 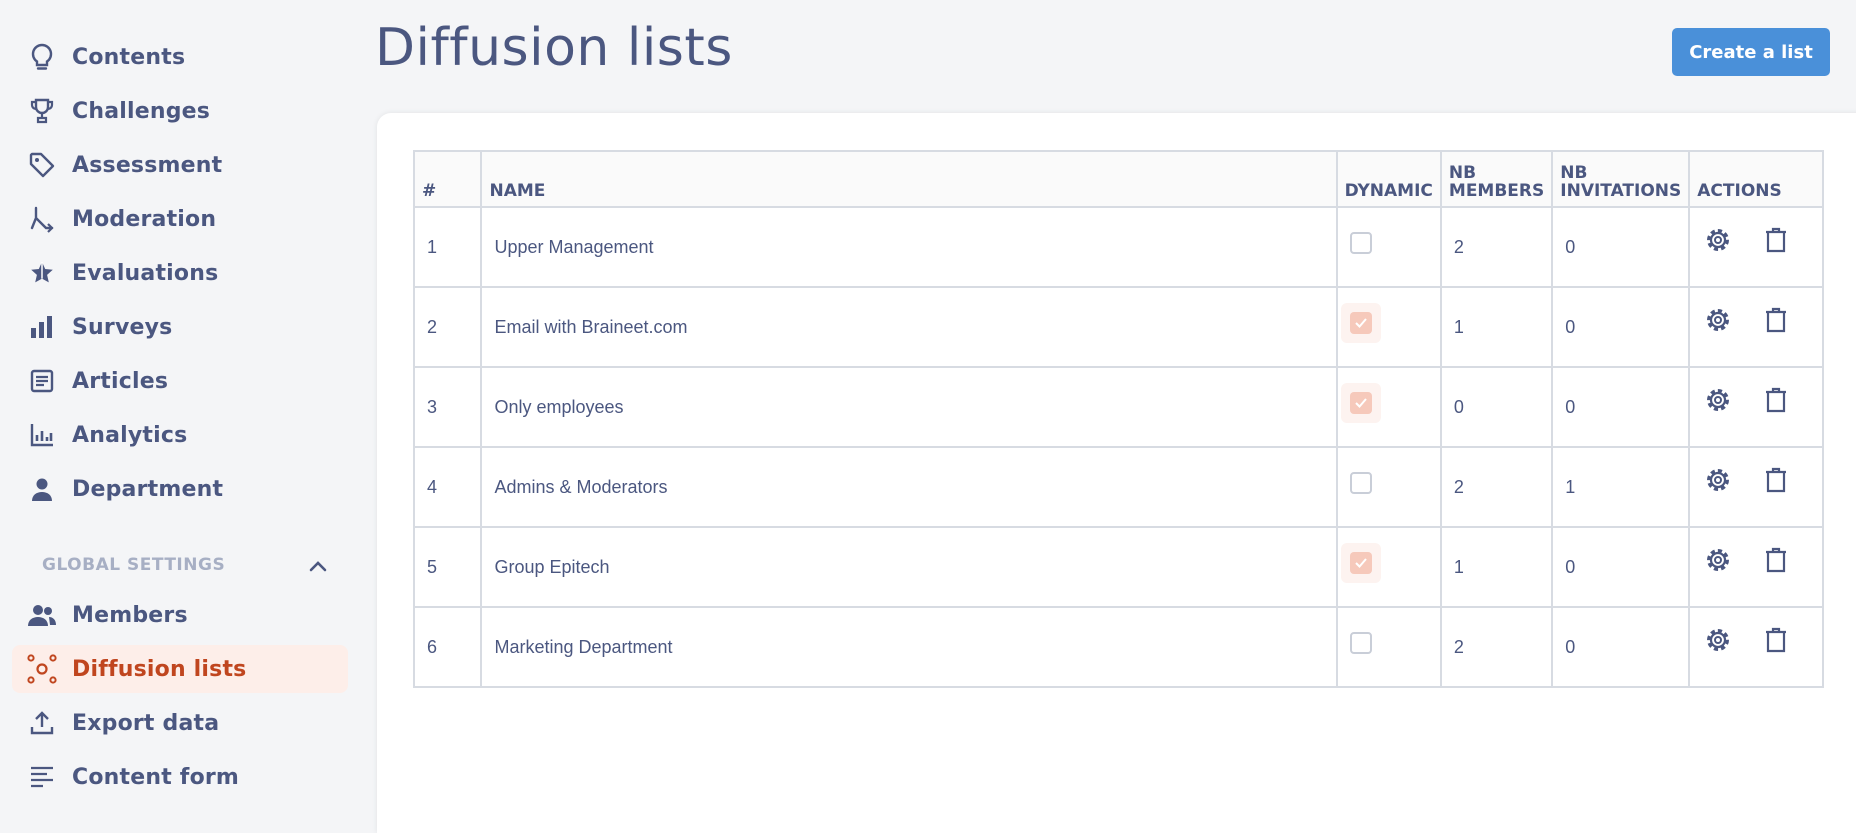 I want to click on members-count: 0, so click(x=1496, y=407).